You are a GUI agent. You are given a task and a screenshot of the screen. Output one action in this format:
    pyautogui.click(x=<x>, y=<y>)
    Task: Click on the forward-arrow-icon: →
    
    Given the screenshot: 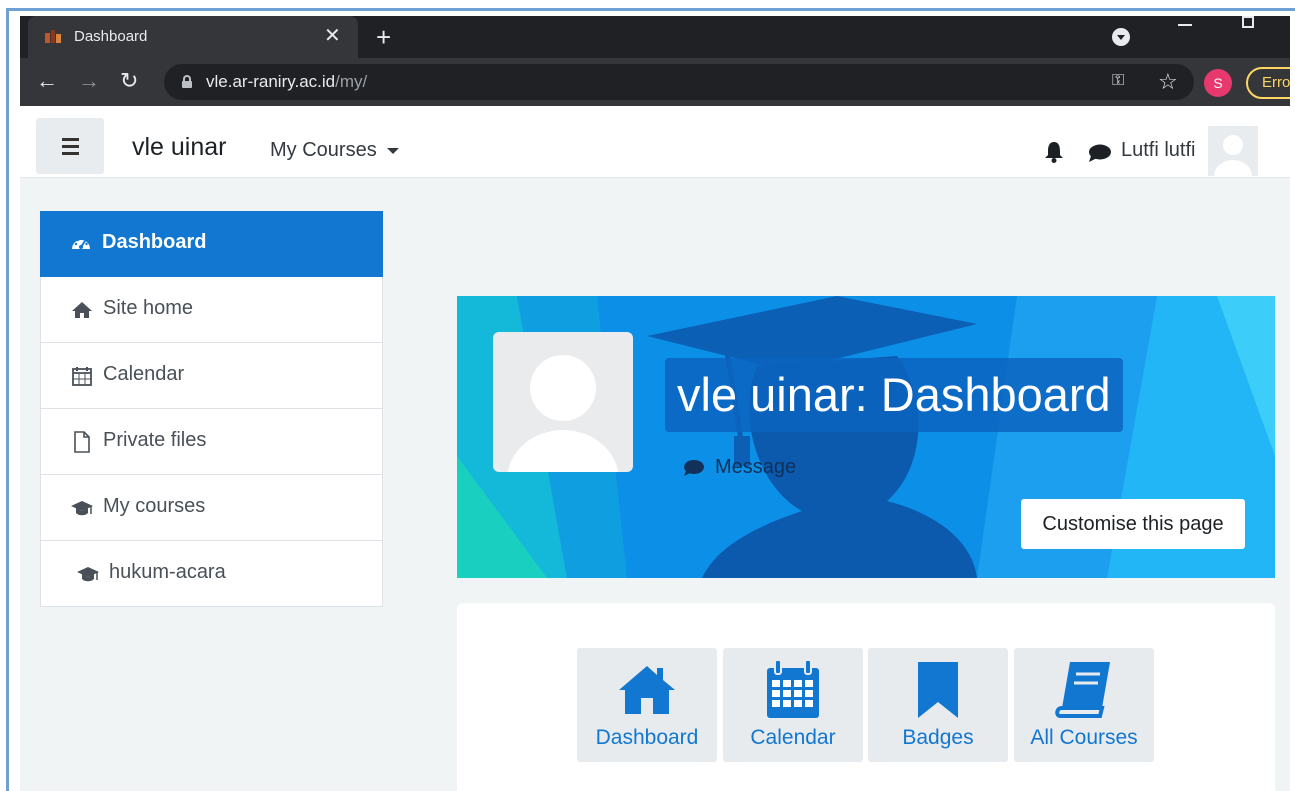 What is the action you would take?
    pyautogui.click(x=89, y=81)
    